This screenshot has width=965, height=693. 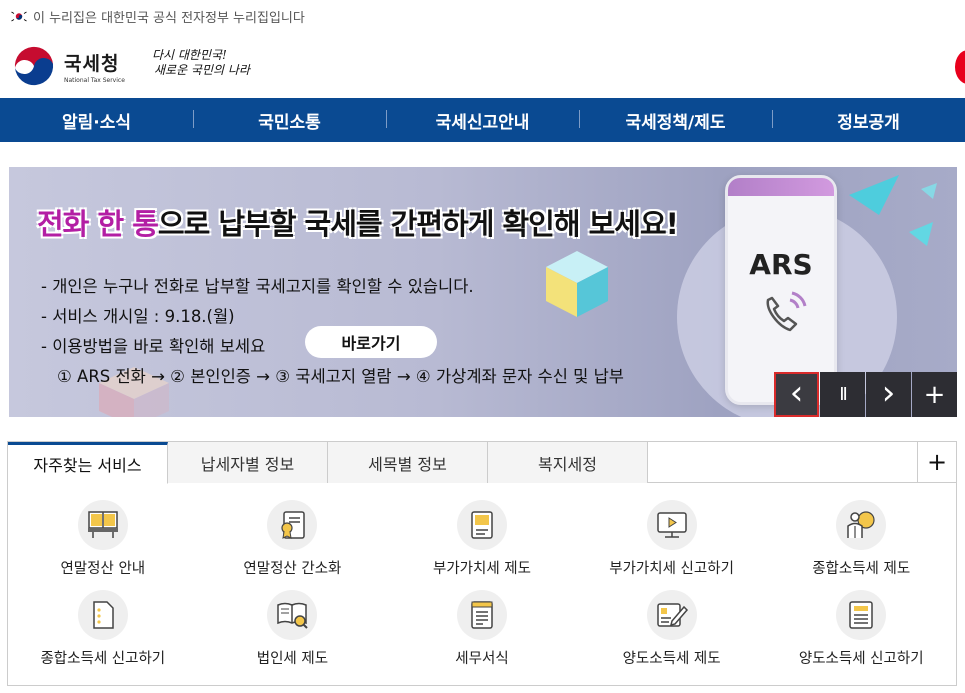 I want to click on korea-flag-icon, so click(x=19, y=16).